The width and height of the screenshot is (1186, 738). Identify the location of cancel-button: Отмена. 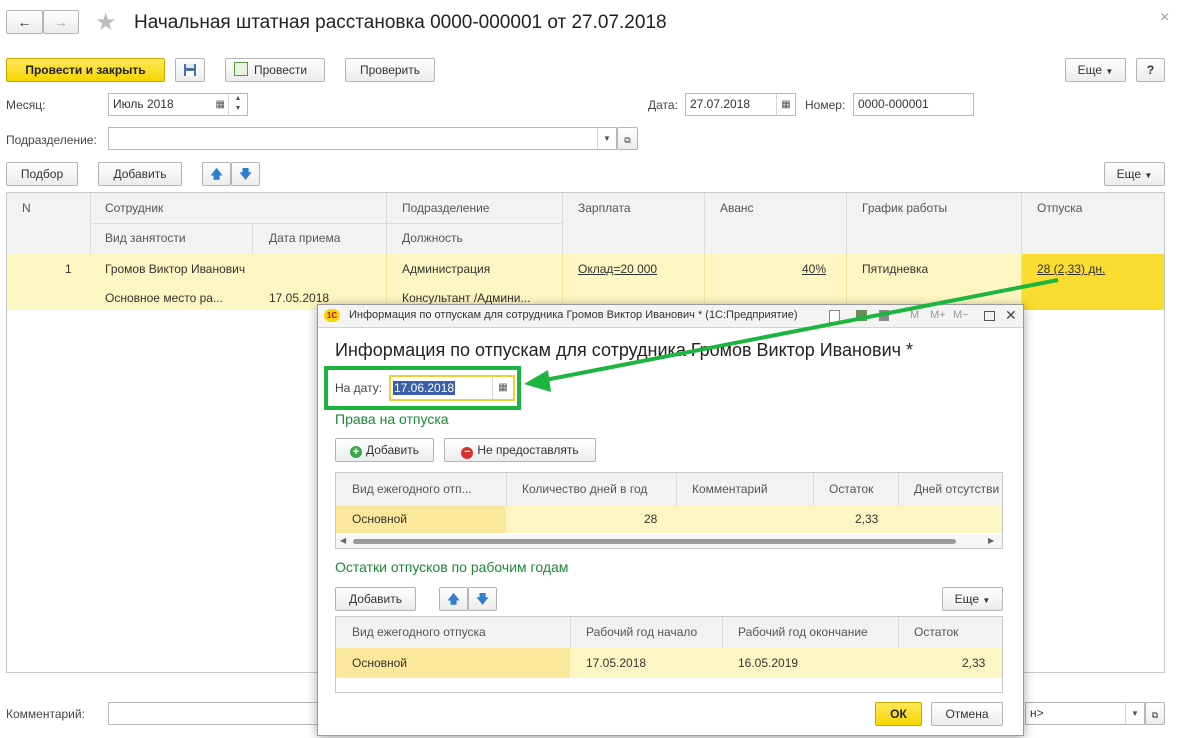
(967, 714).